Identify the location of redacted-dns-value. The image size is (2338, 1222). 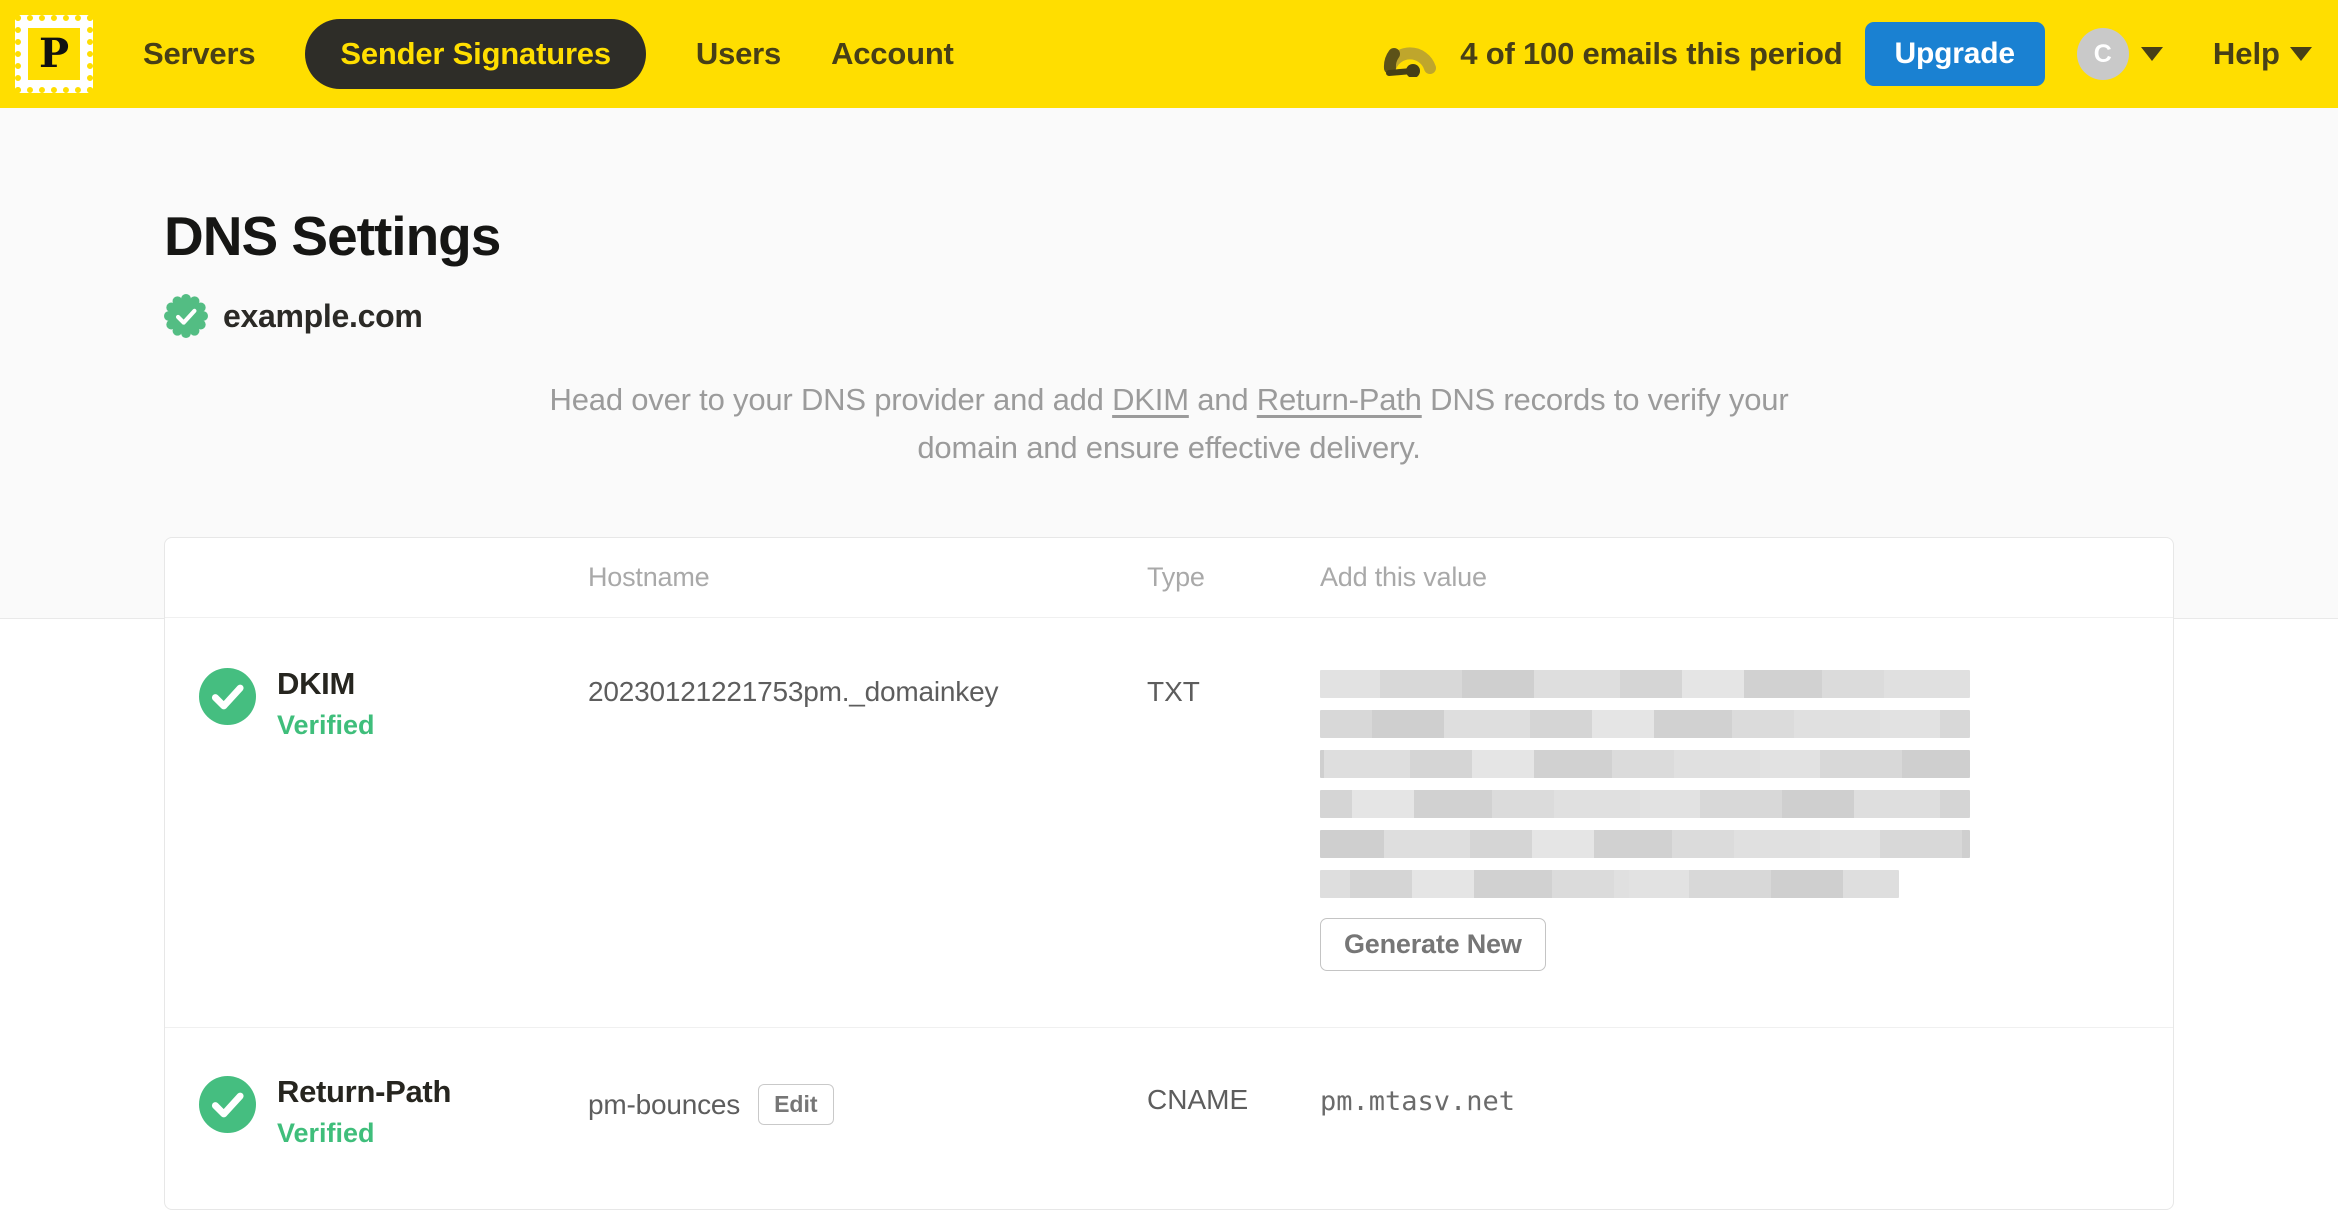
(1645, 784).